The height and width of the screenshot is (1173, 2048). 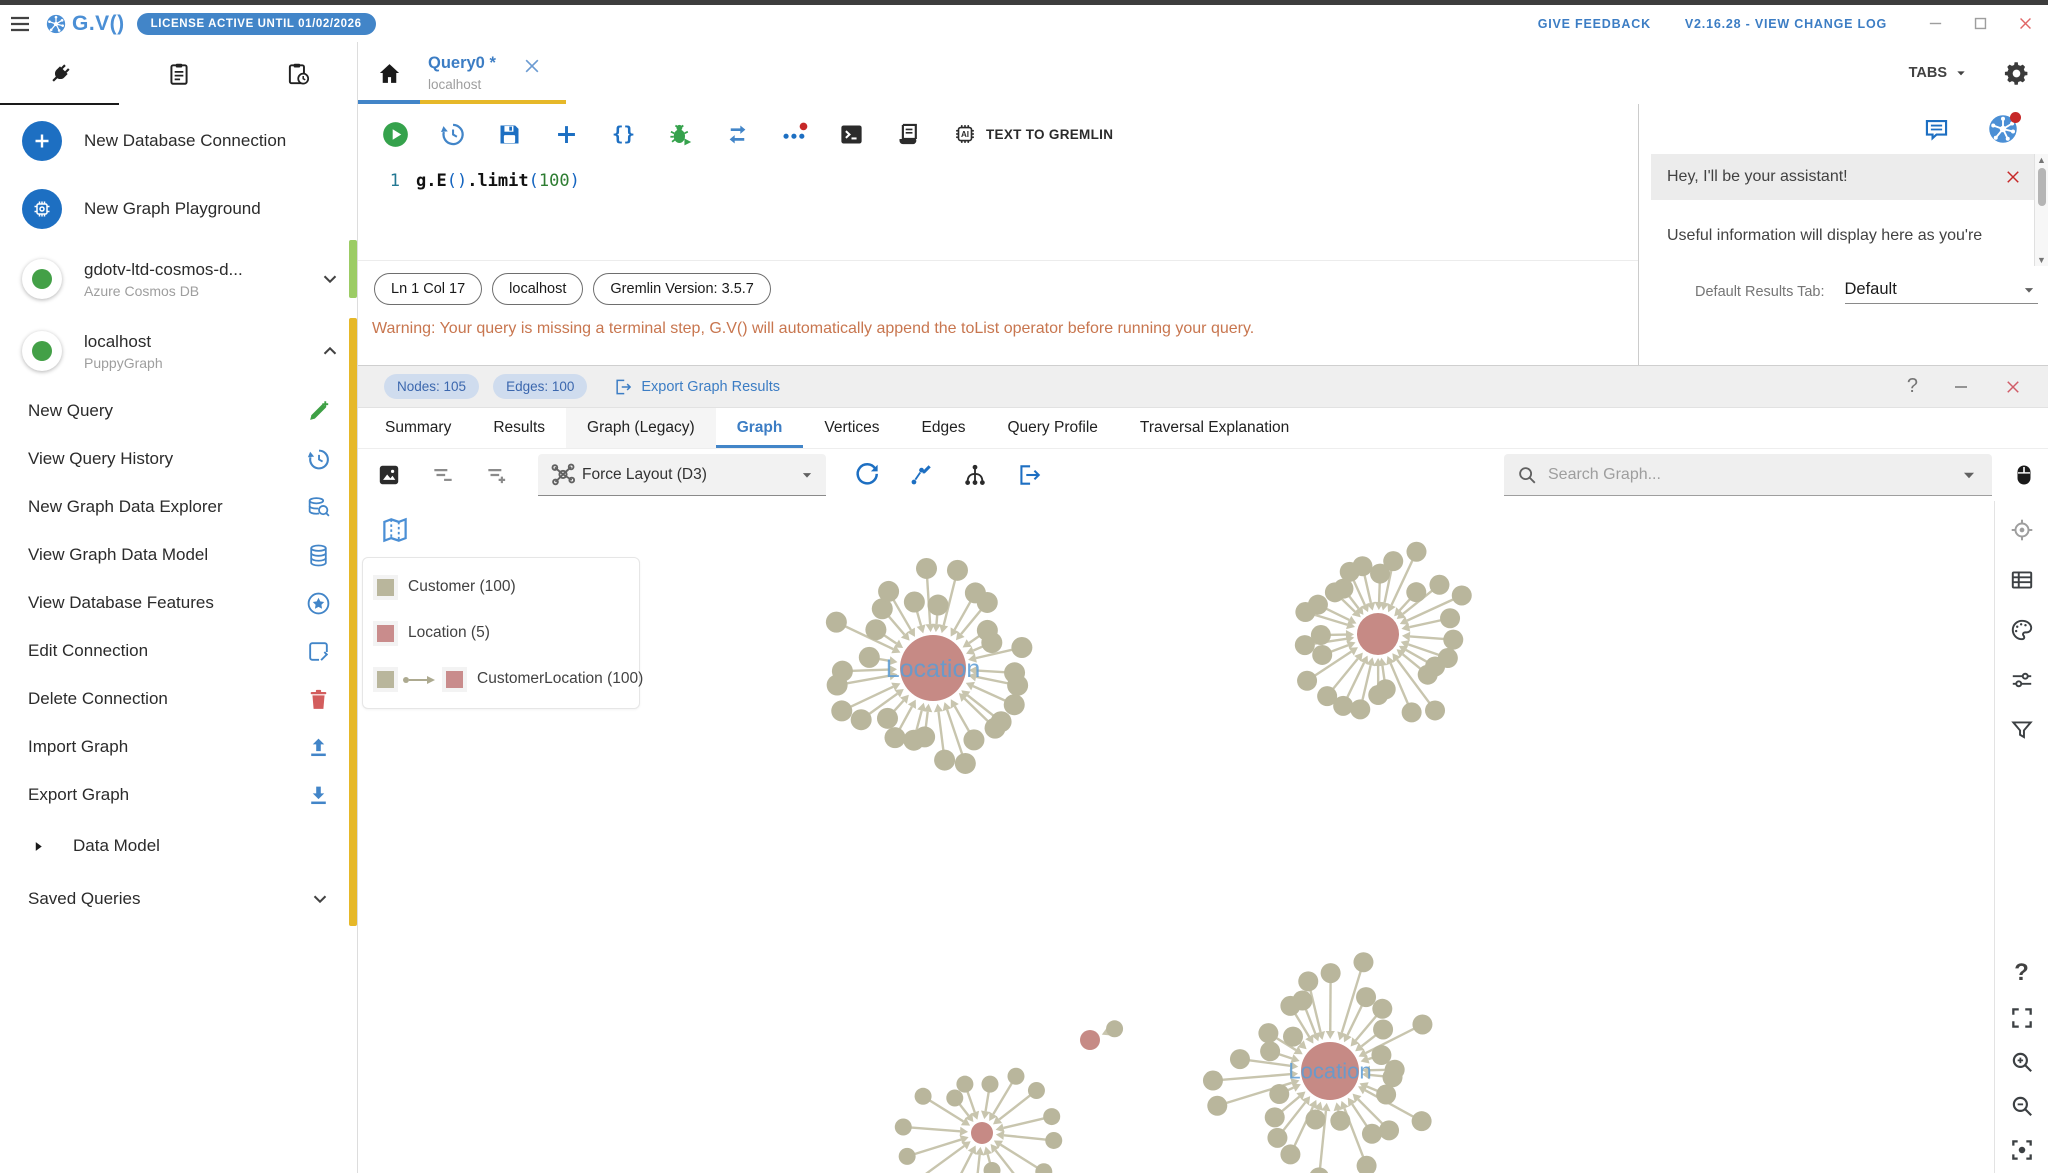 I want to click on assistant-ball-icon, so click(x=2004, y=128).